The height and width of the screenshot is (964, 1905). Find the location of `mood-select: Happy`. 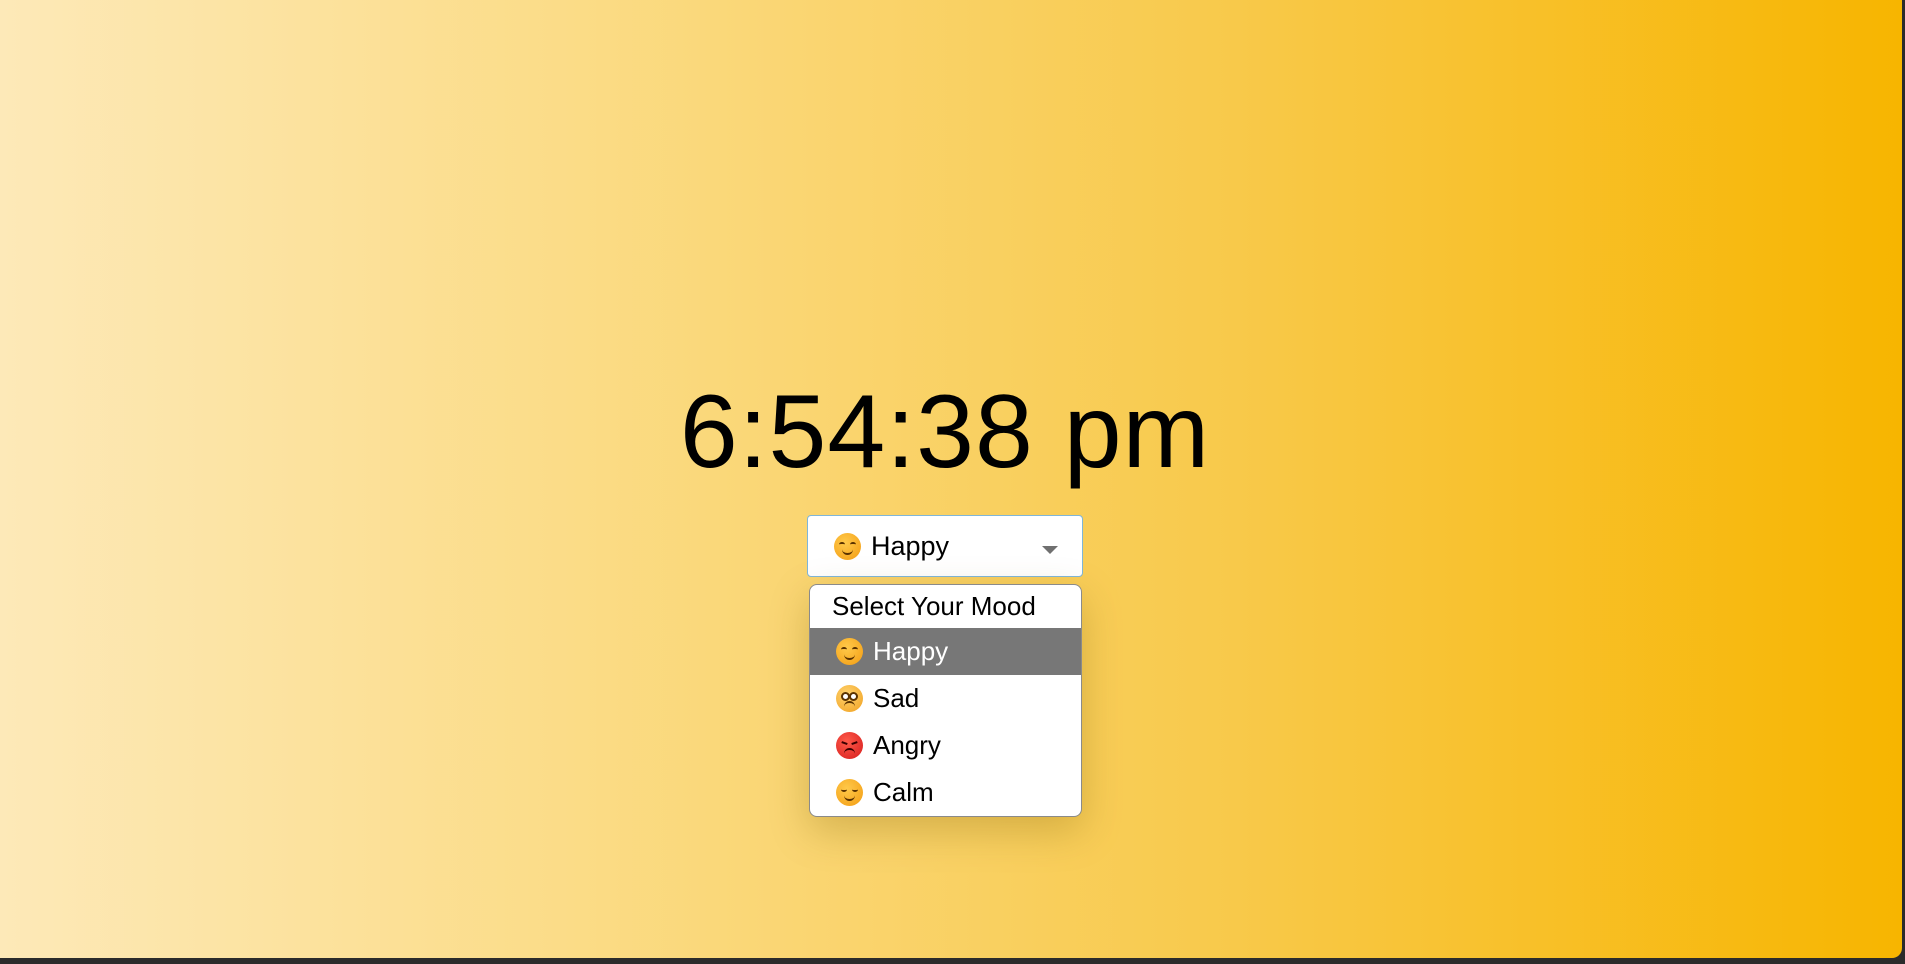

mood-select: Happy is located at coordinates (945, 546).